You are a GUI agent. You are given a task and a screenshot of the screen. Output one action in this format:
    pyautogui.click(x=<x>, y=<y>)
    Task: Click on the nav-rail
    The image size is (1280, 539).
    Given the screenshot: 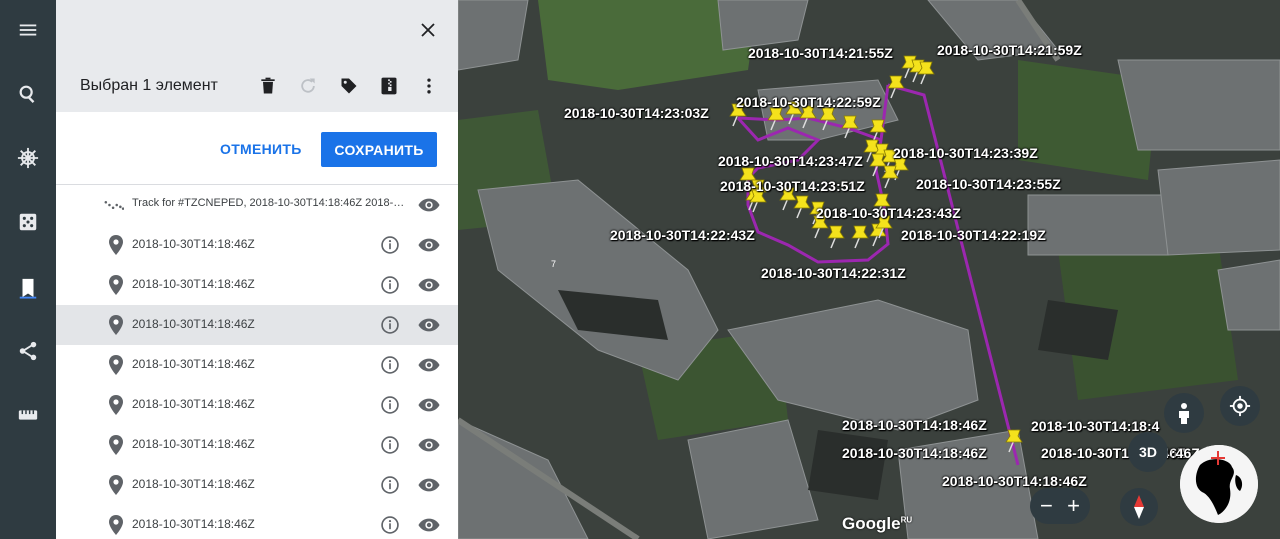 What is the action you would take?
    pyautogui.click(x=28, y=269)
    